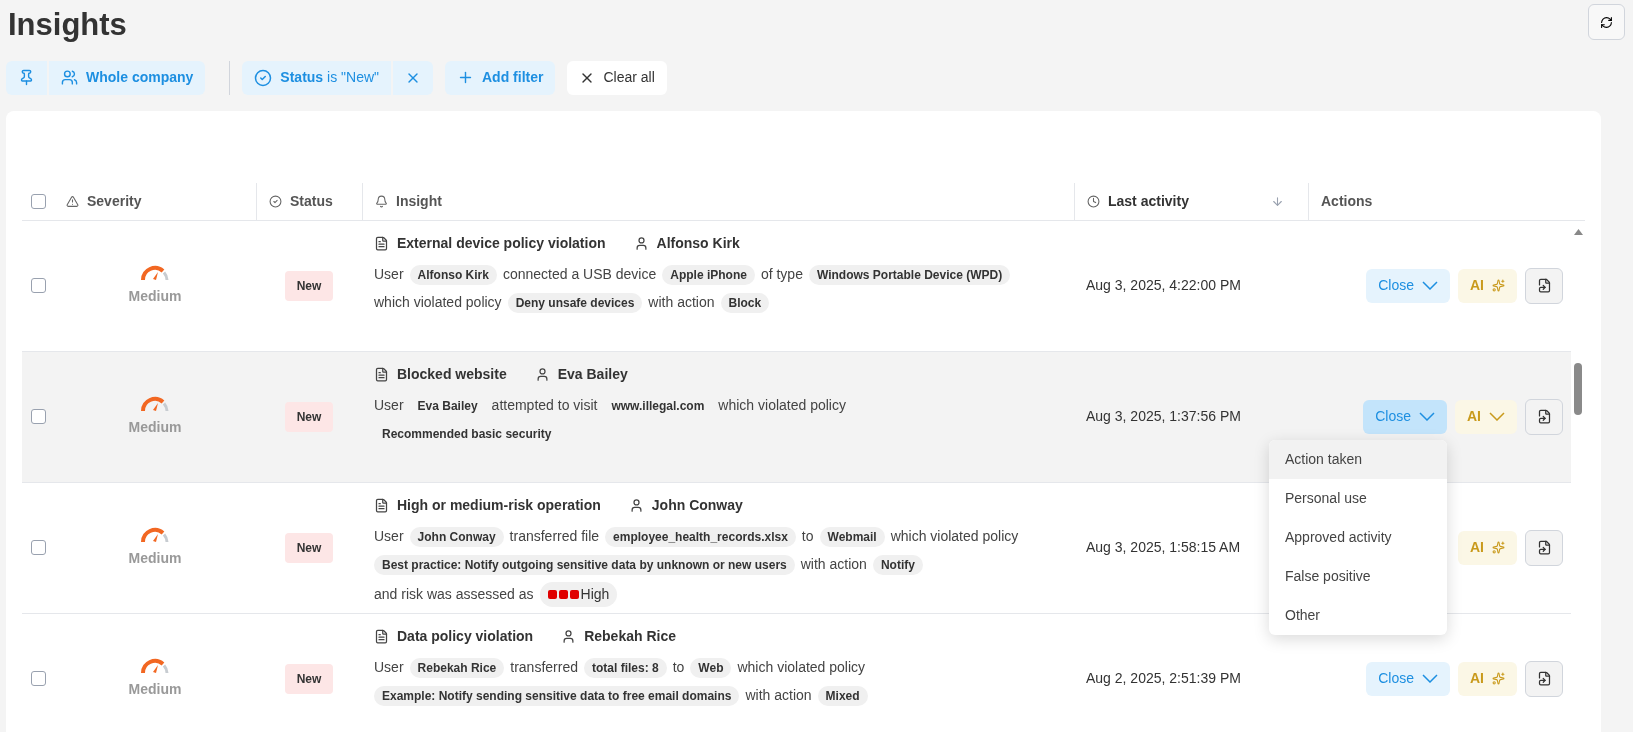 This screenshot has height=732, width=1633. Describe the element at coordinates (1358, 537) in the screenshot. I see `menu-item: Approved activity` at that location.